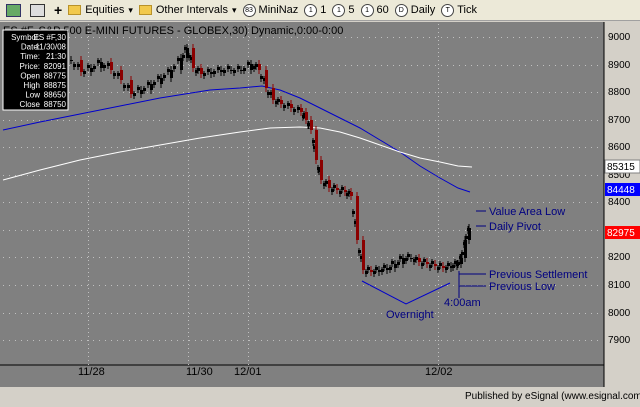 Image resolution: width=640 pixels, height=407 pixels. I want to click on equities-menu: Equities ▾, so click(100, 10).